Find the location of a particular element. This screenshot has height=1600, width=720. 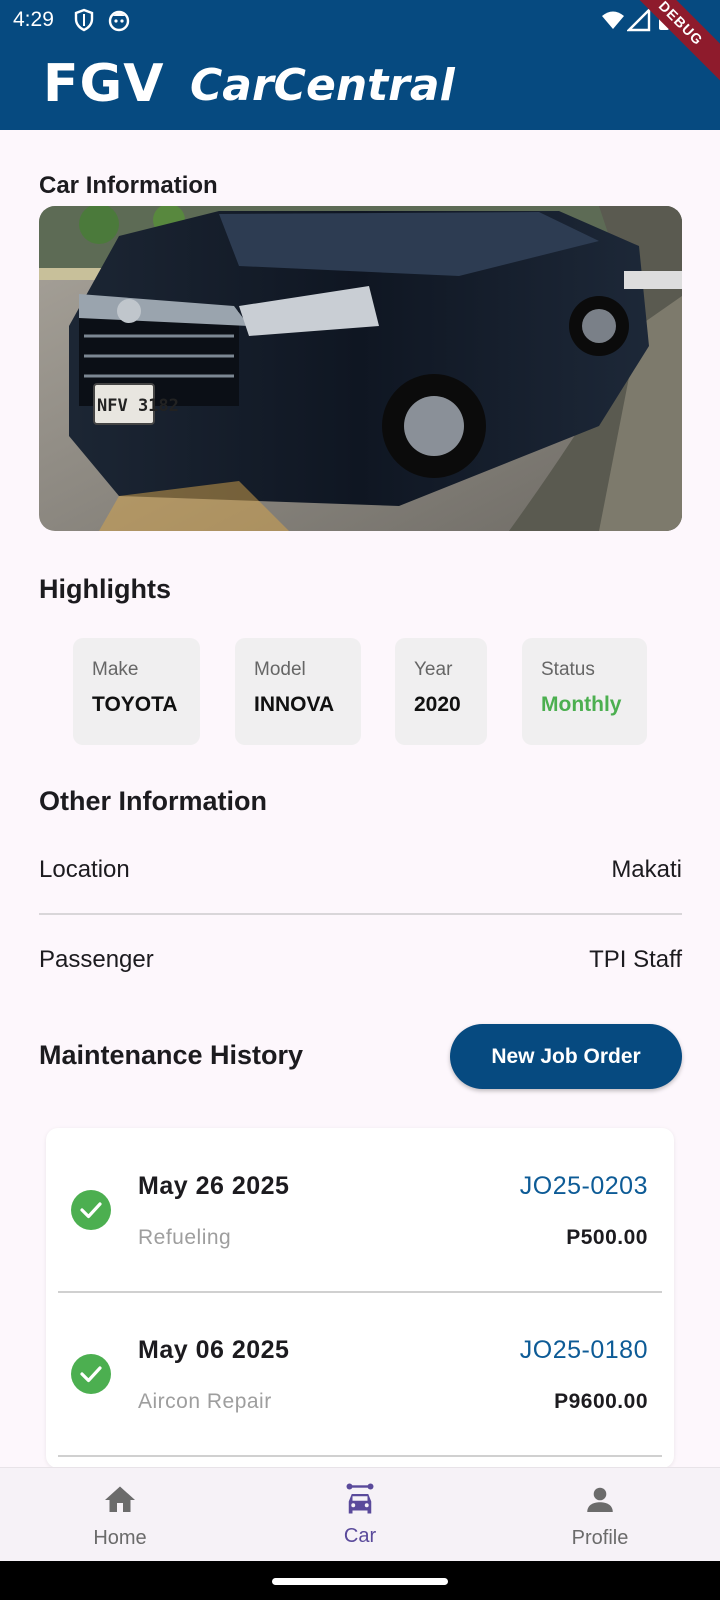

debug-ribbon: DEBUG is located at coordinates (660, 60).